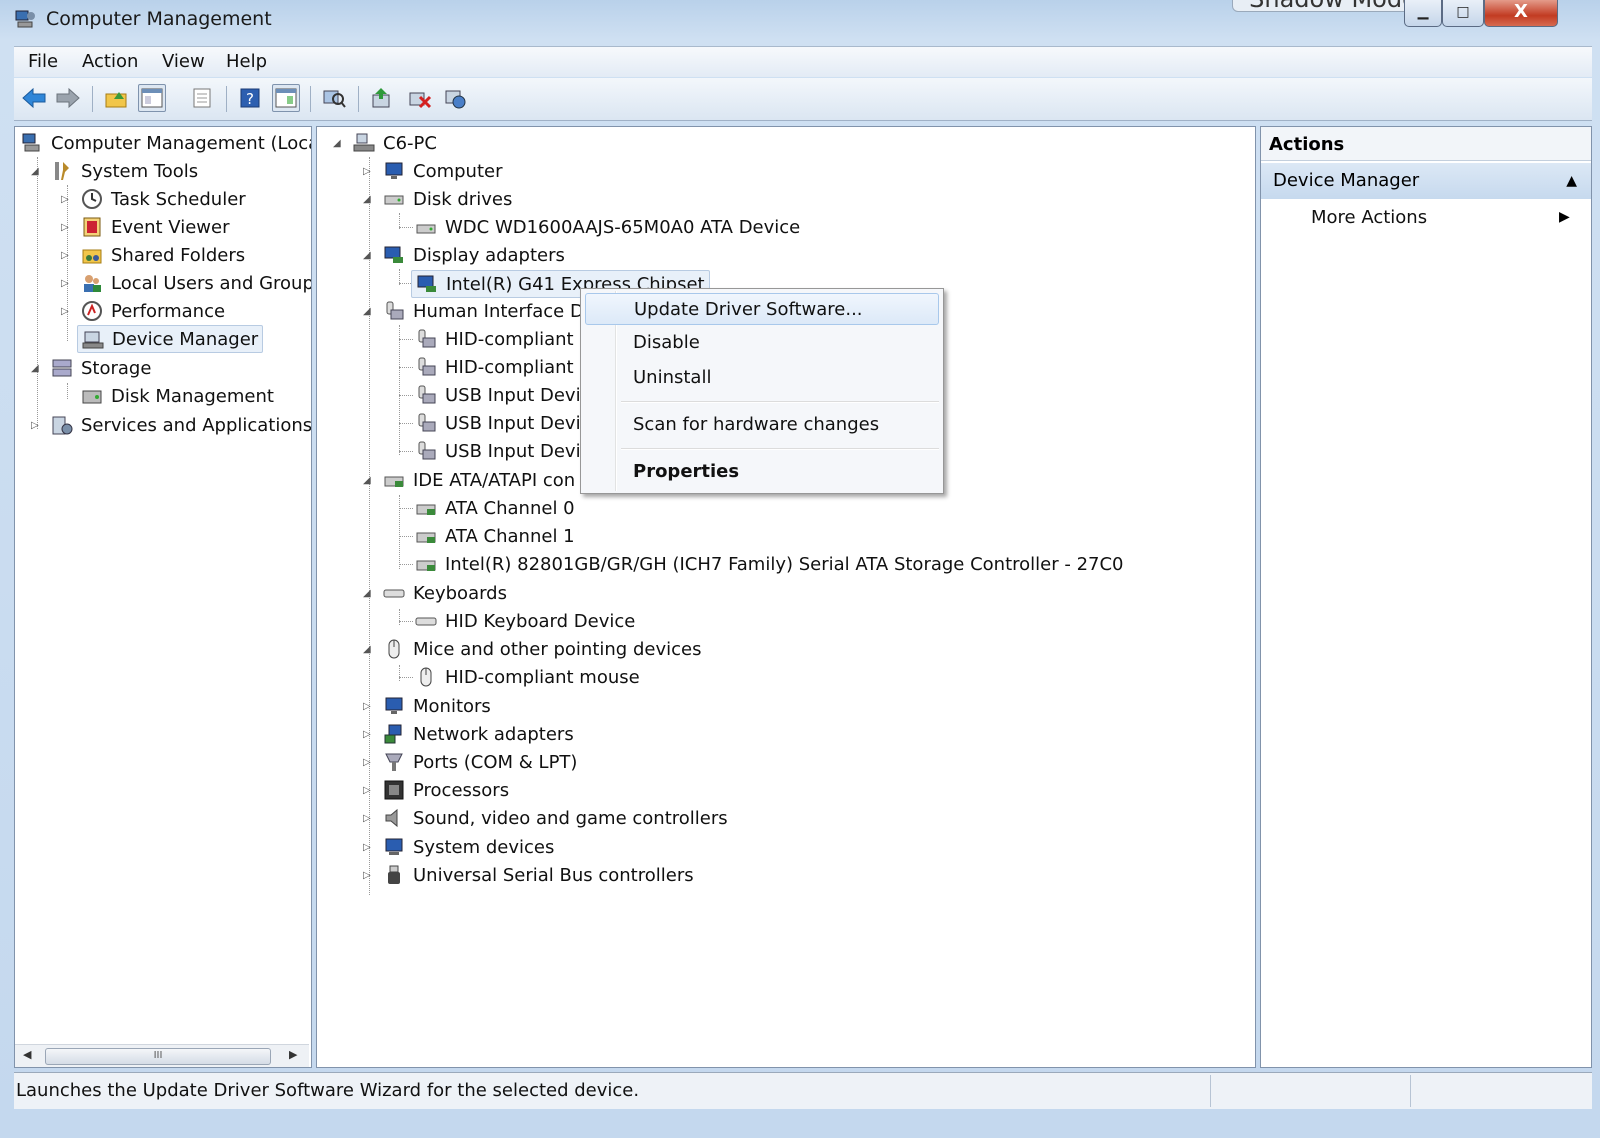 The width and height of the screenshot is (1600, 1138). I want to click on properties-toolbar-button, so click(202, 98).